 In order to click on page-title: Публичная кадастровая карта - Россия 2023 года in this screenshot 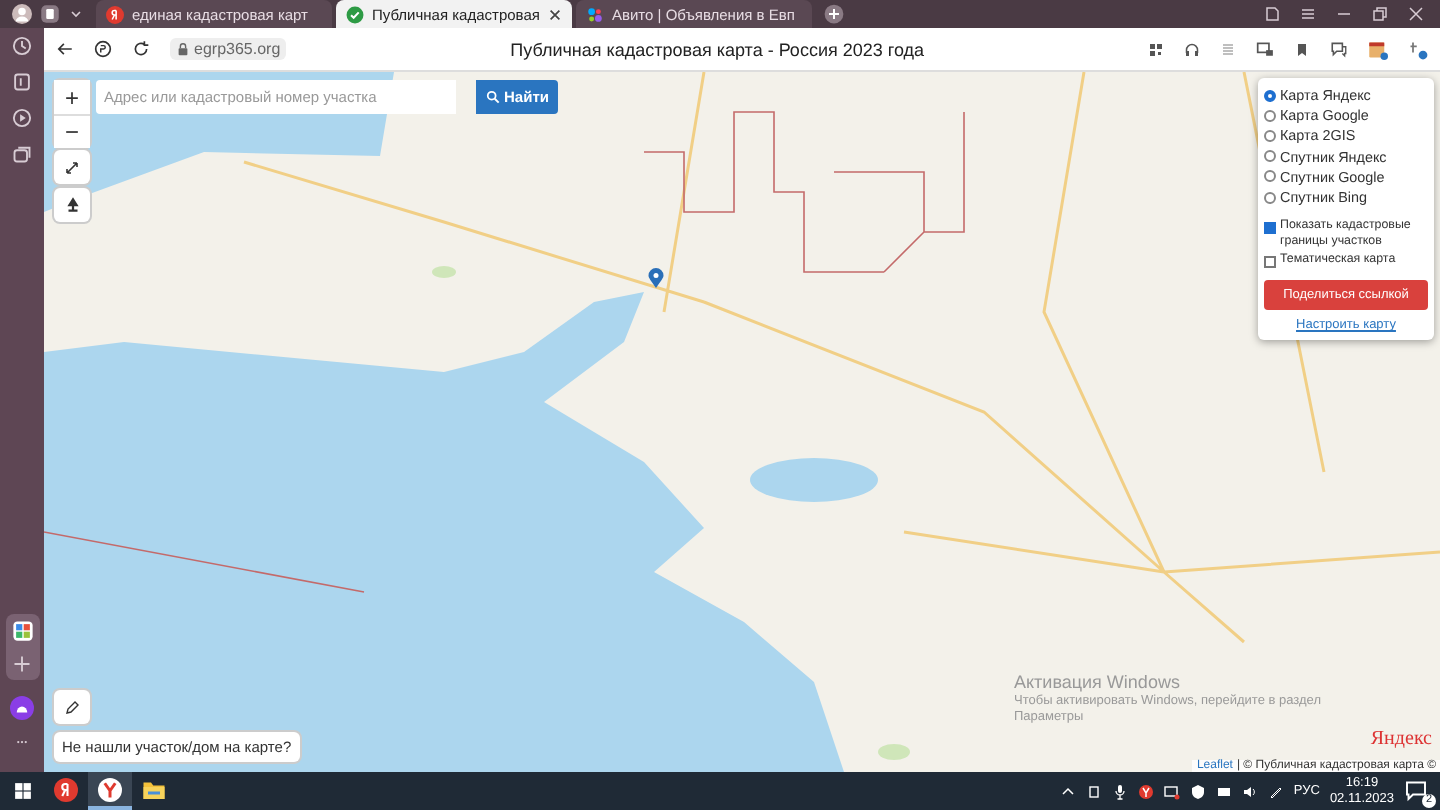, I will do `click(717, 49)`.